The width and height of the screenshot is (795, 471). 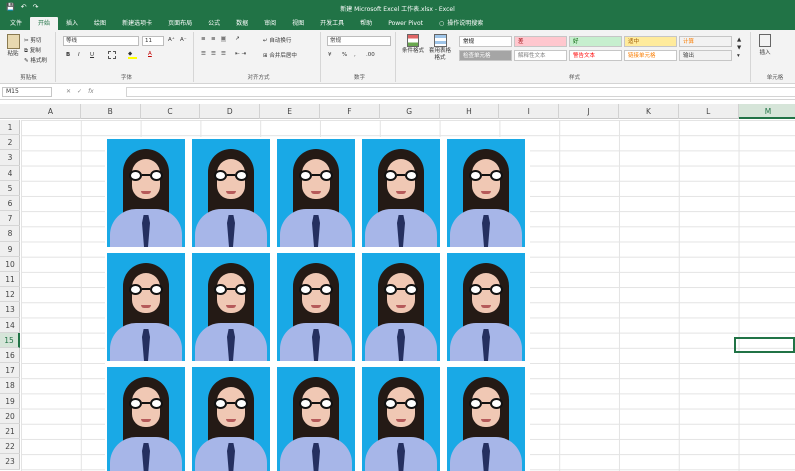 I want to click on row-header-19: 19, so click(x=10, y=401).